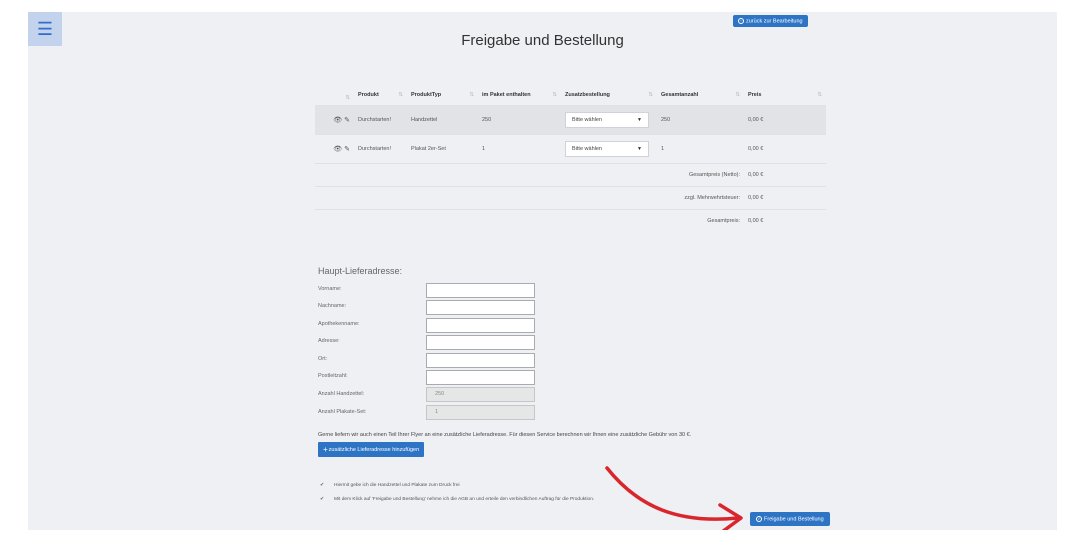 This screenshot has width=1066, height=533. I want to click on field-label-postleitzahl: Postleitzahl:, so click(333, 376).